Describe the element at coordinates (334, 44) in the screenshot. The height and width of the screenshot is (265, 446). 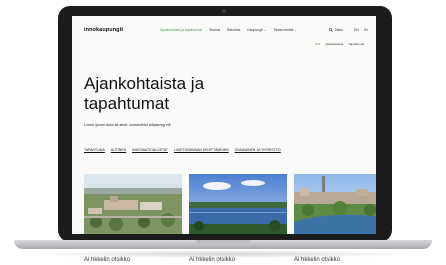
I see `breadcrumb-news: Ajankohtaista` at that location.